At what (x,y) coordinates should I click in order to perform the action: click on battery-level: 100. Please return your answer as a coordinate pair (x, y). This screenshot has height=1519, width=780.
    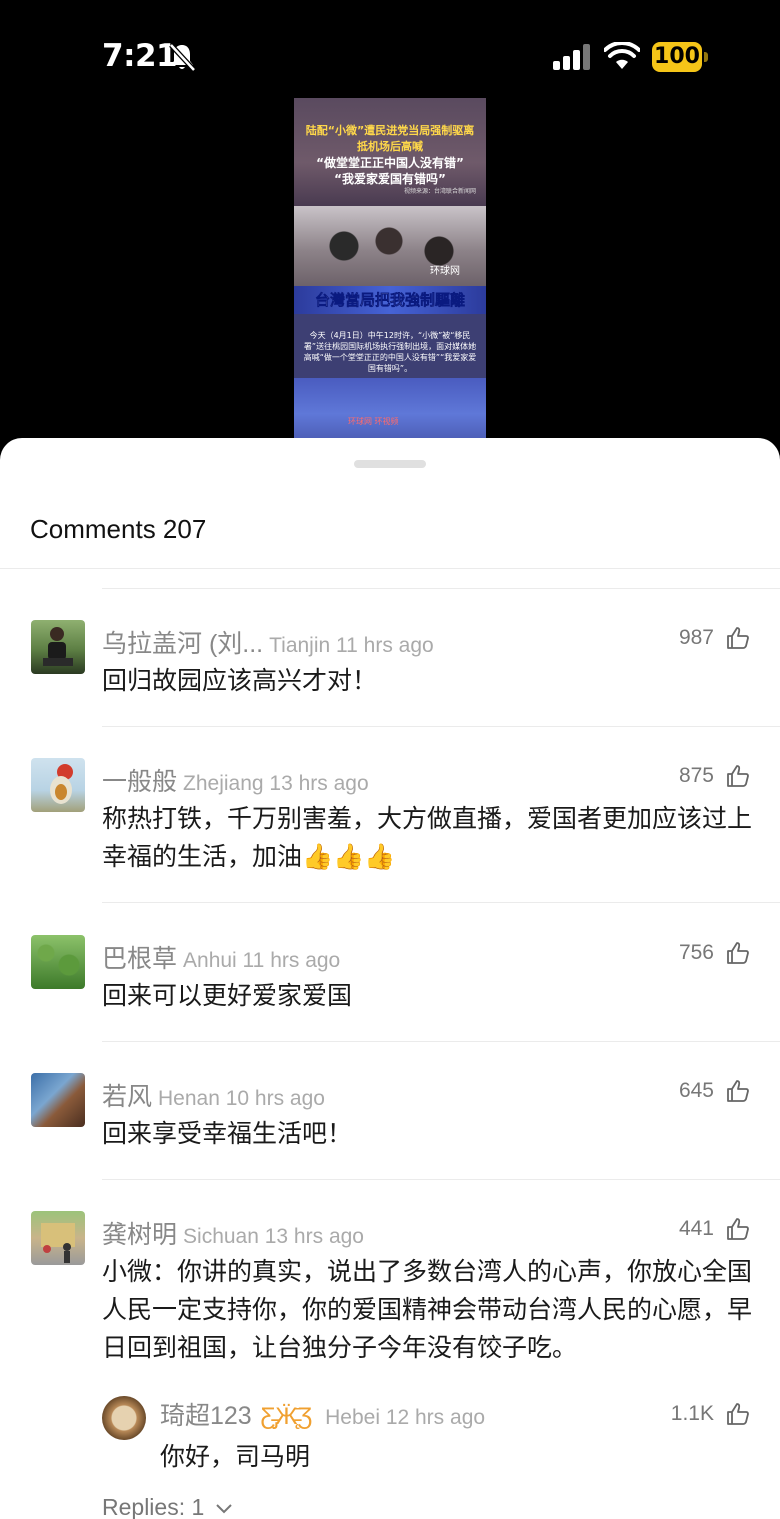
    Looking at the image, I should click on (677, 57).